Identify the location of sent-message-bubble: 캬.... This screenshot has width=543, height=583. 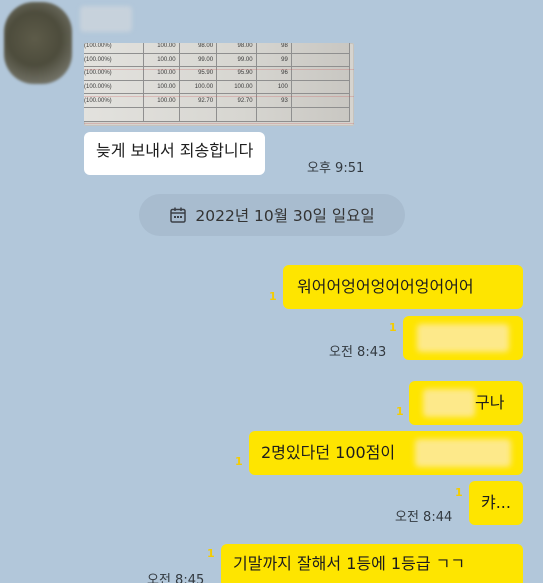
(496, 503).